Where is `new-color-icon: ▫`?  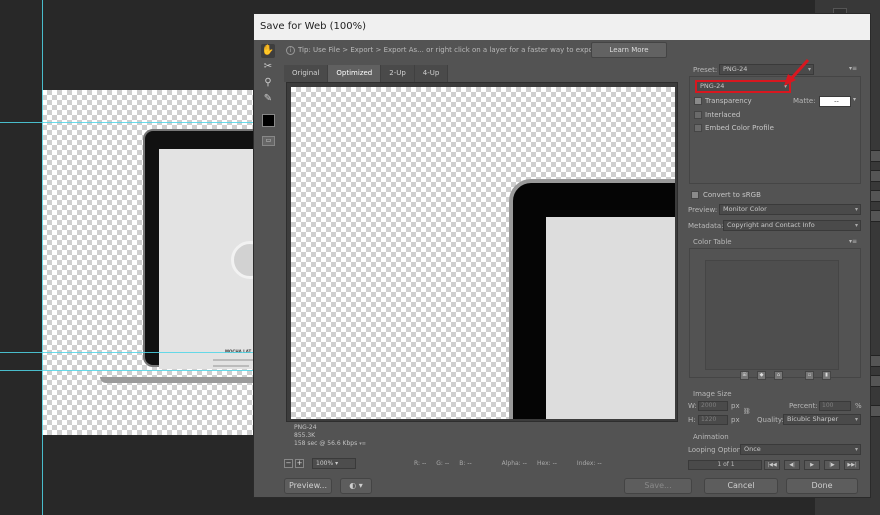 new-color-icon: ▫ is located at coordinates (809, 375).